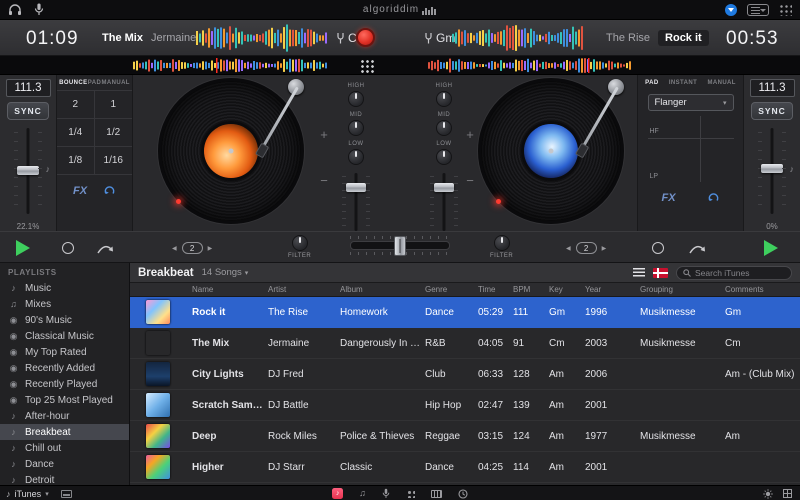  Describe the element at coordinates (64, 304) in the screenshot. I see `sidebar-item-mixes: ♫ Mixes` at that location.